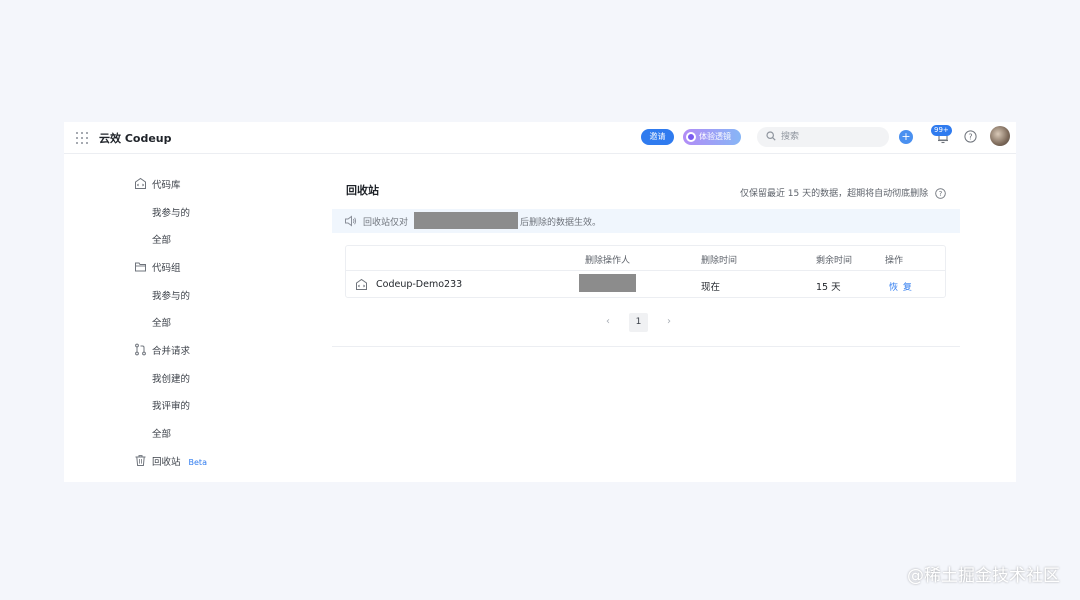  I want to click on folder-icon, so click(140, 267).